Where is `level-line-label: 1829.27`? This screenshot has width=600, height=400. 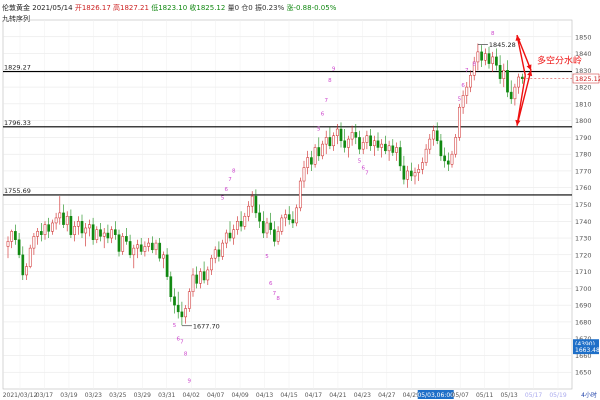
level-line-label: 1829.27 is located at coordinates (17, 68).